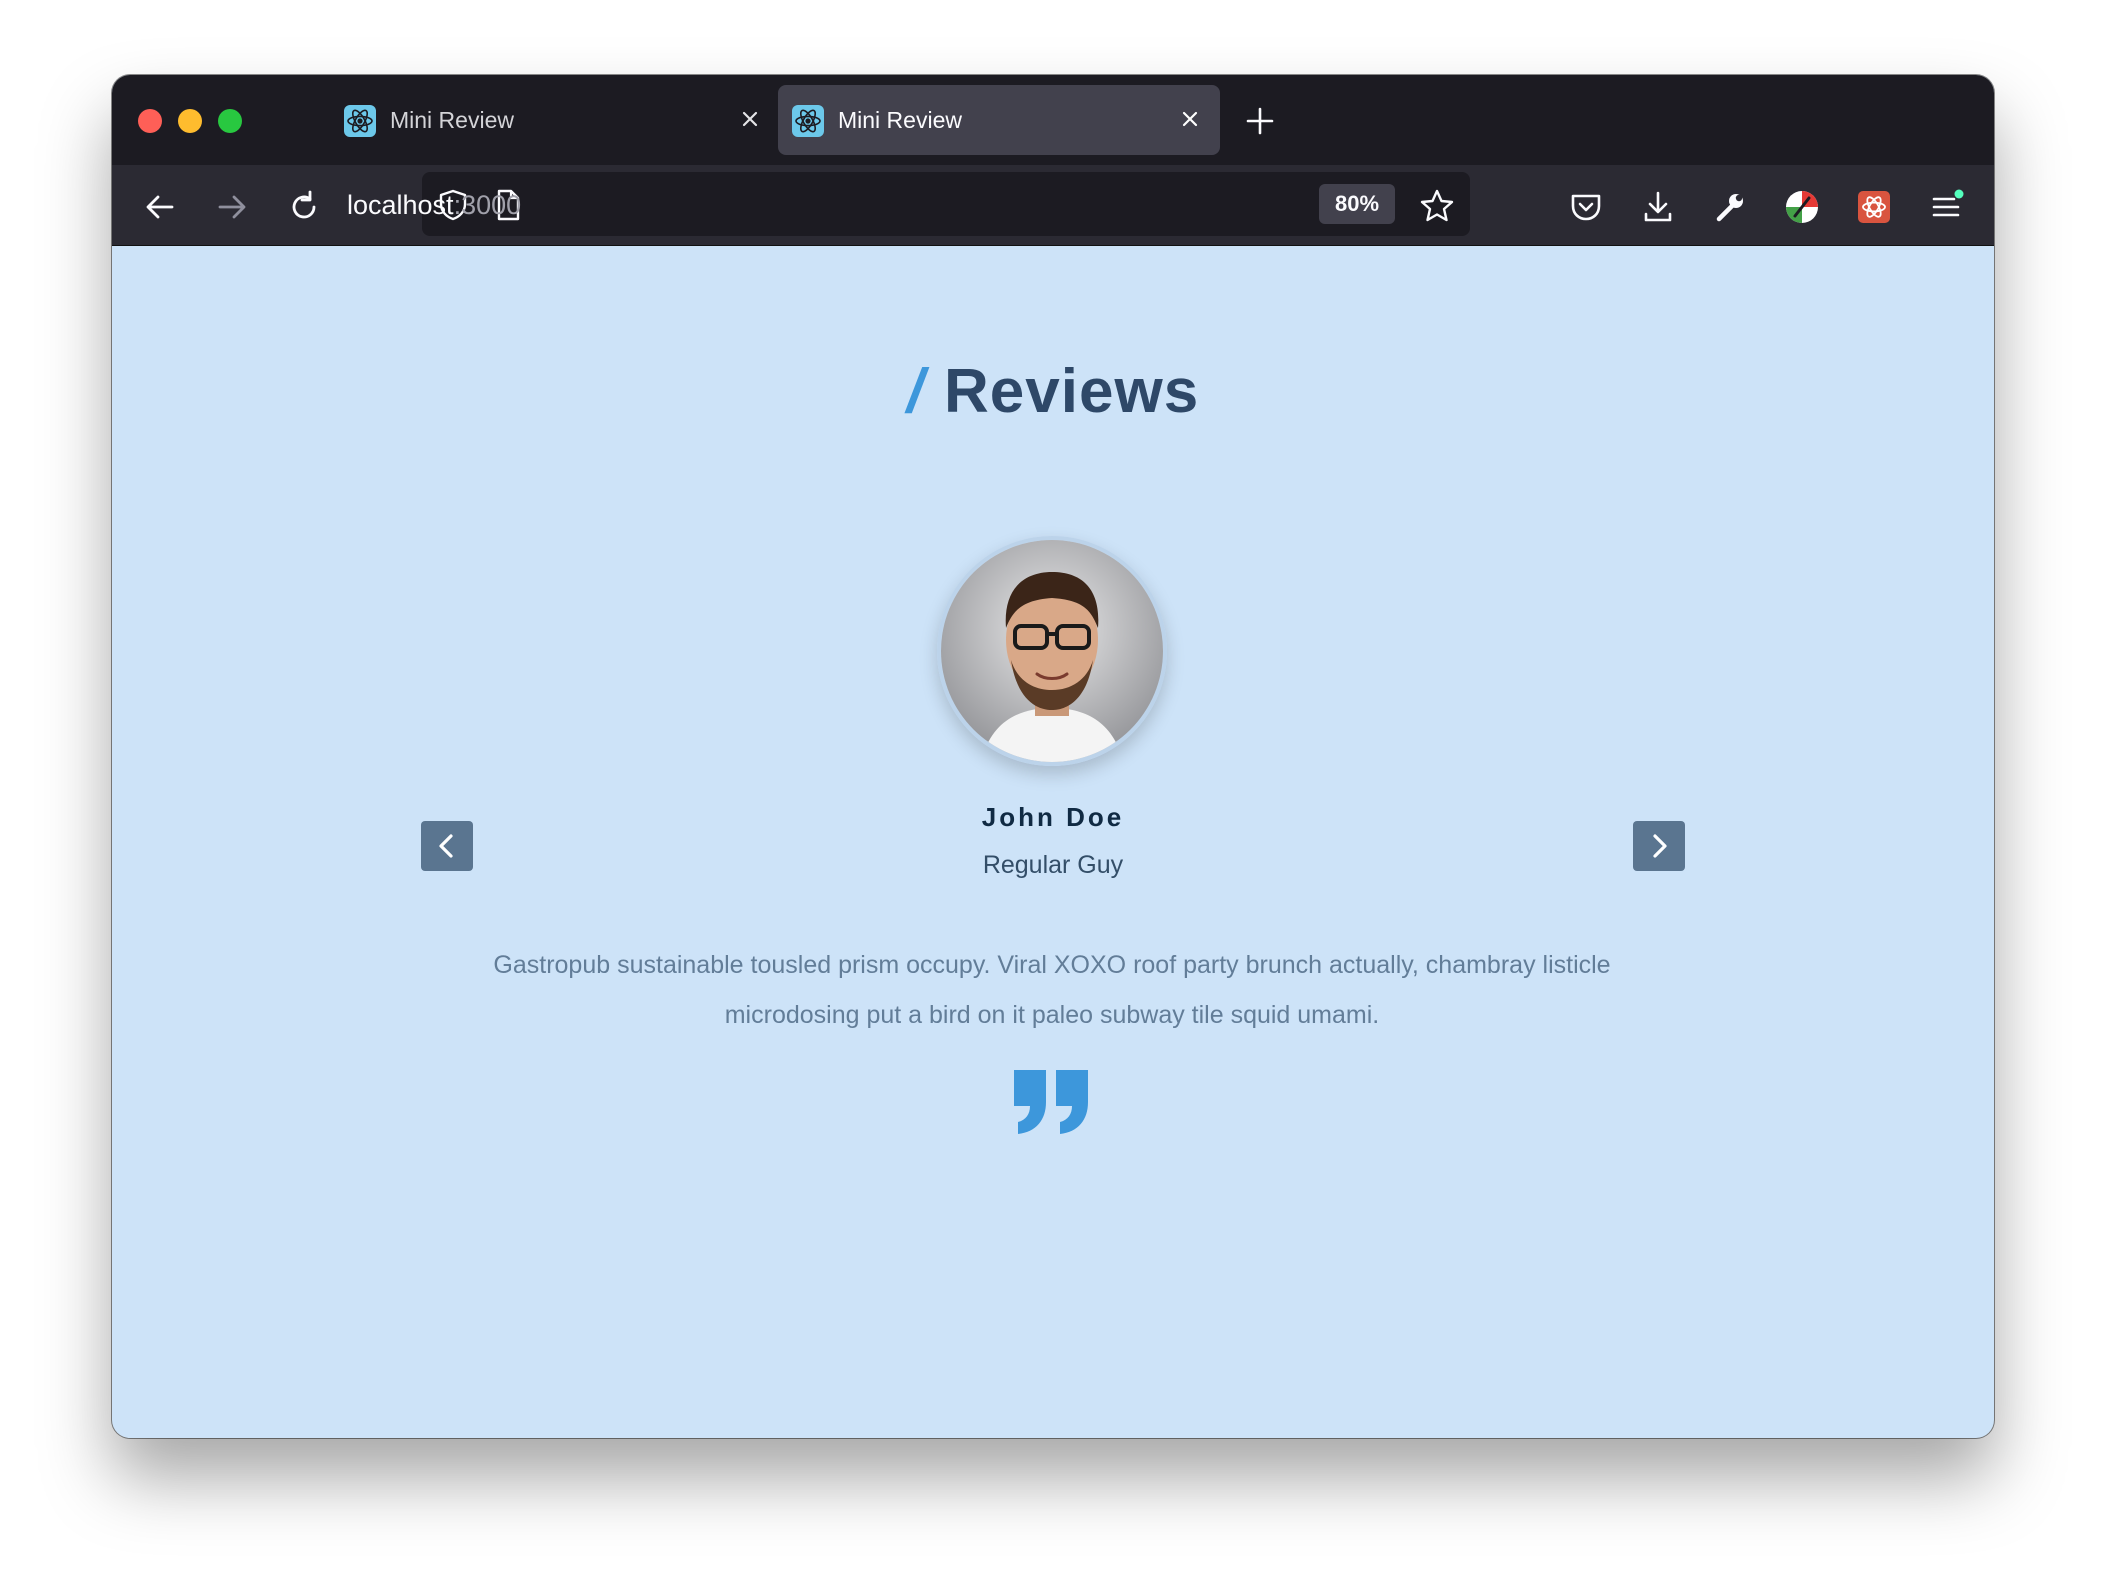 Image resolution: width=2106 pixels, height=1586 pixels. What do you see at coordinates (230, 121) in the screenshot?
I see `maximize-window-button` at bounding box center [230, 121].